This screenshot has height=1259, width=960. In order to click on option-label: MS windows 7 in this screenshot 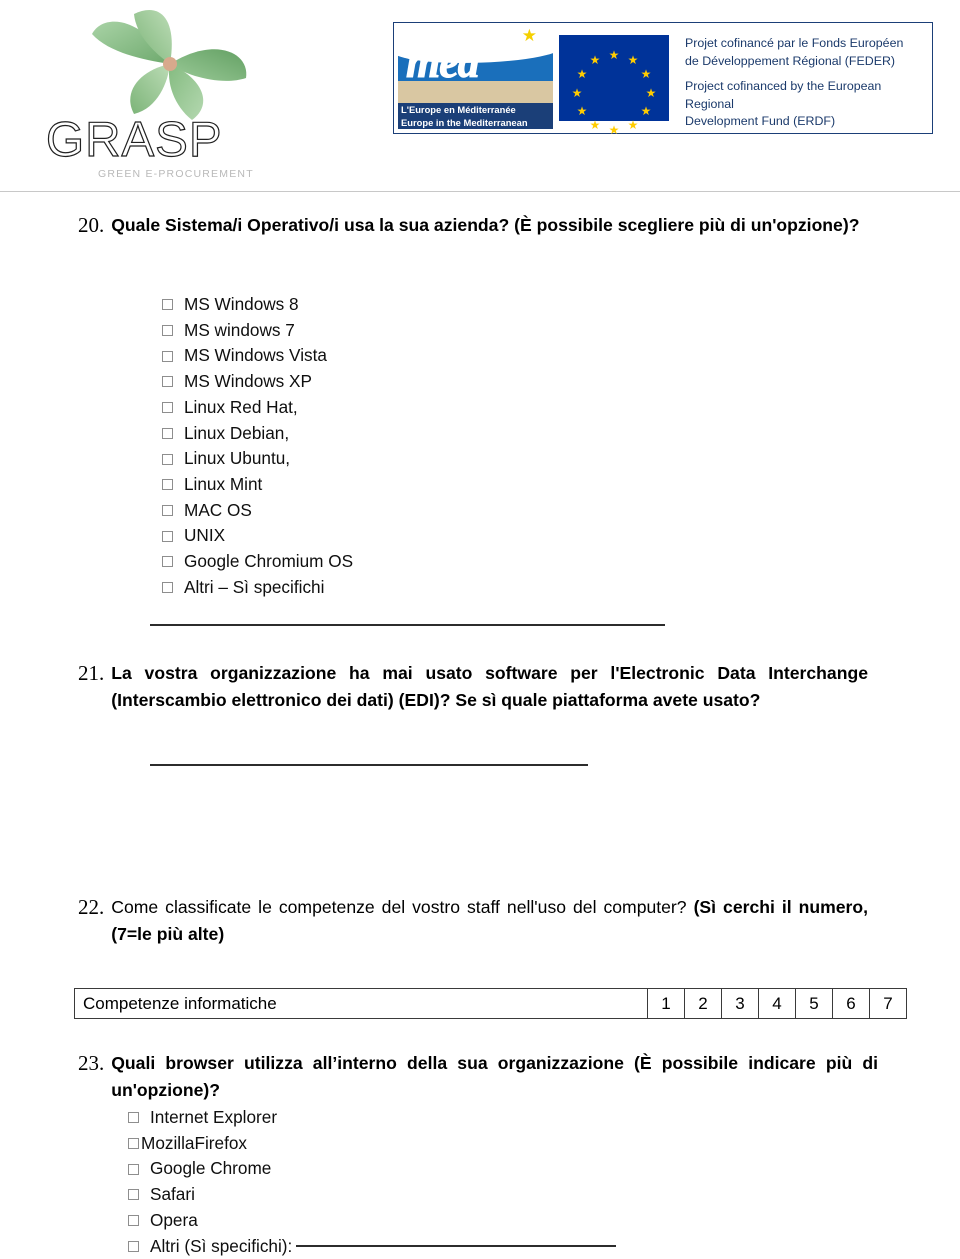, I will do `click(239, 329)`.